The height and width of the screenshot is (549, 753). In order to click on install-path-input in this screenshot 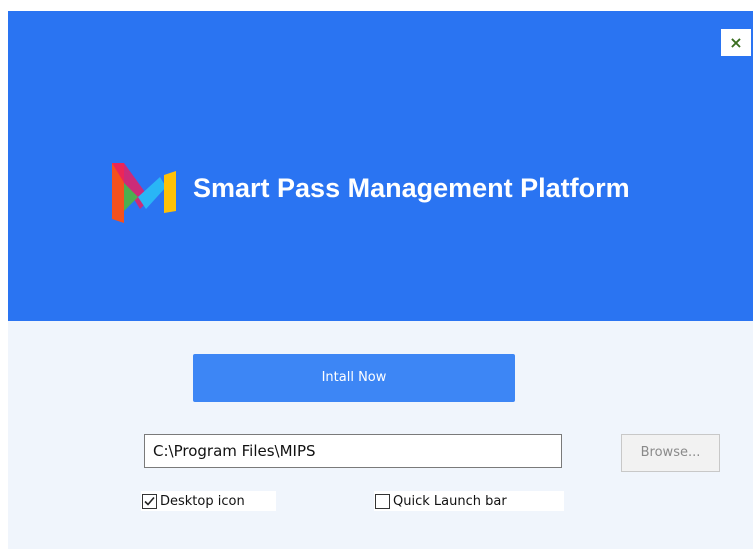, I will do `click(353, 451)`.